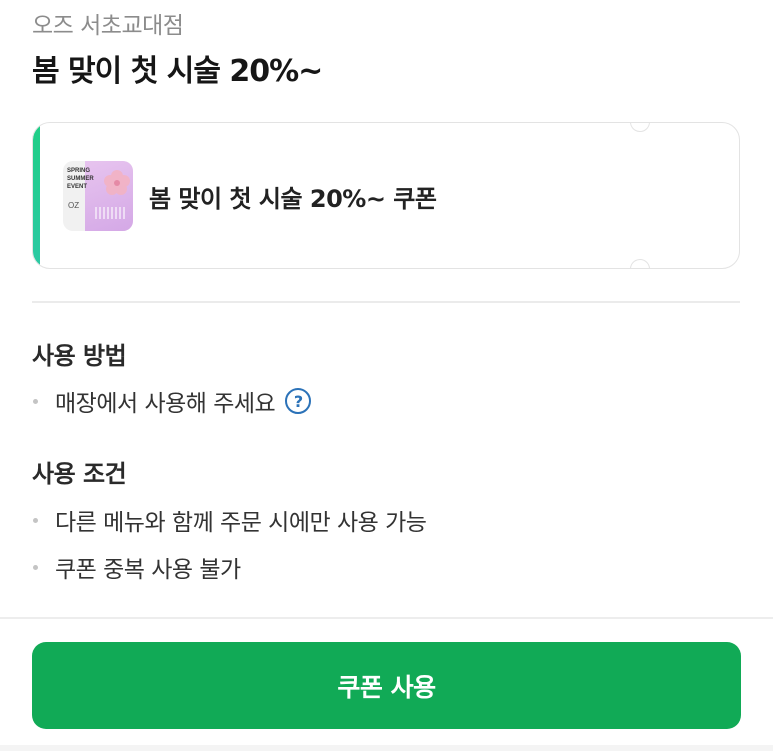  What do you see at coordinates (108, 26) in the screenshot?
I see `store-name: 오즈 서초교대점` at bounding box center [108, 26].